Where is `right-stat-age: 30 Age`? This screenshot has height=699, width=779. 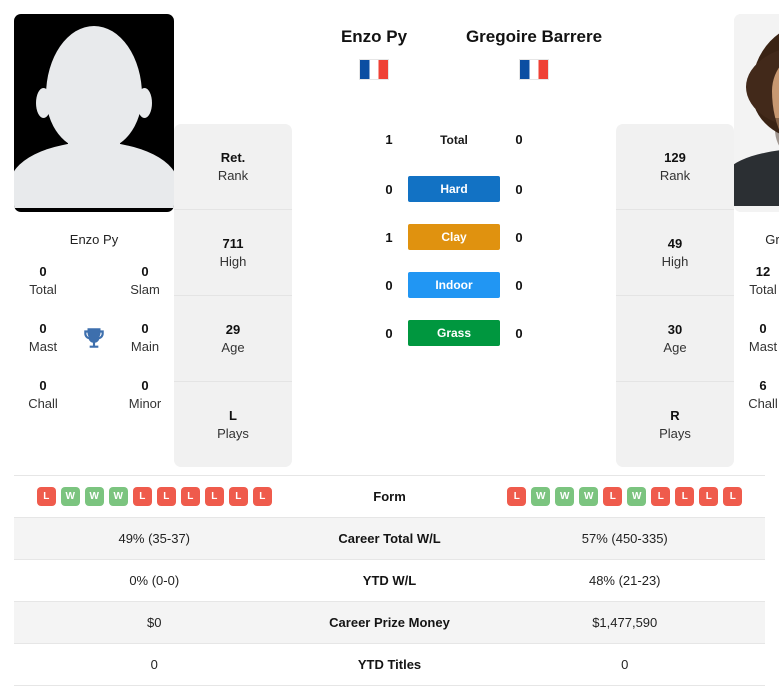
right-stat-age: 30 Age is located at coordinates (675, 339).